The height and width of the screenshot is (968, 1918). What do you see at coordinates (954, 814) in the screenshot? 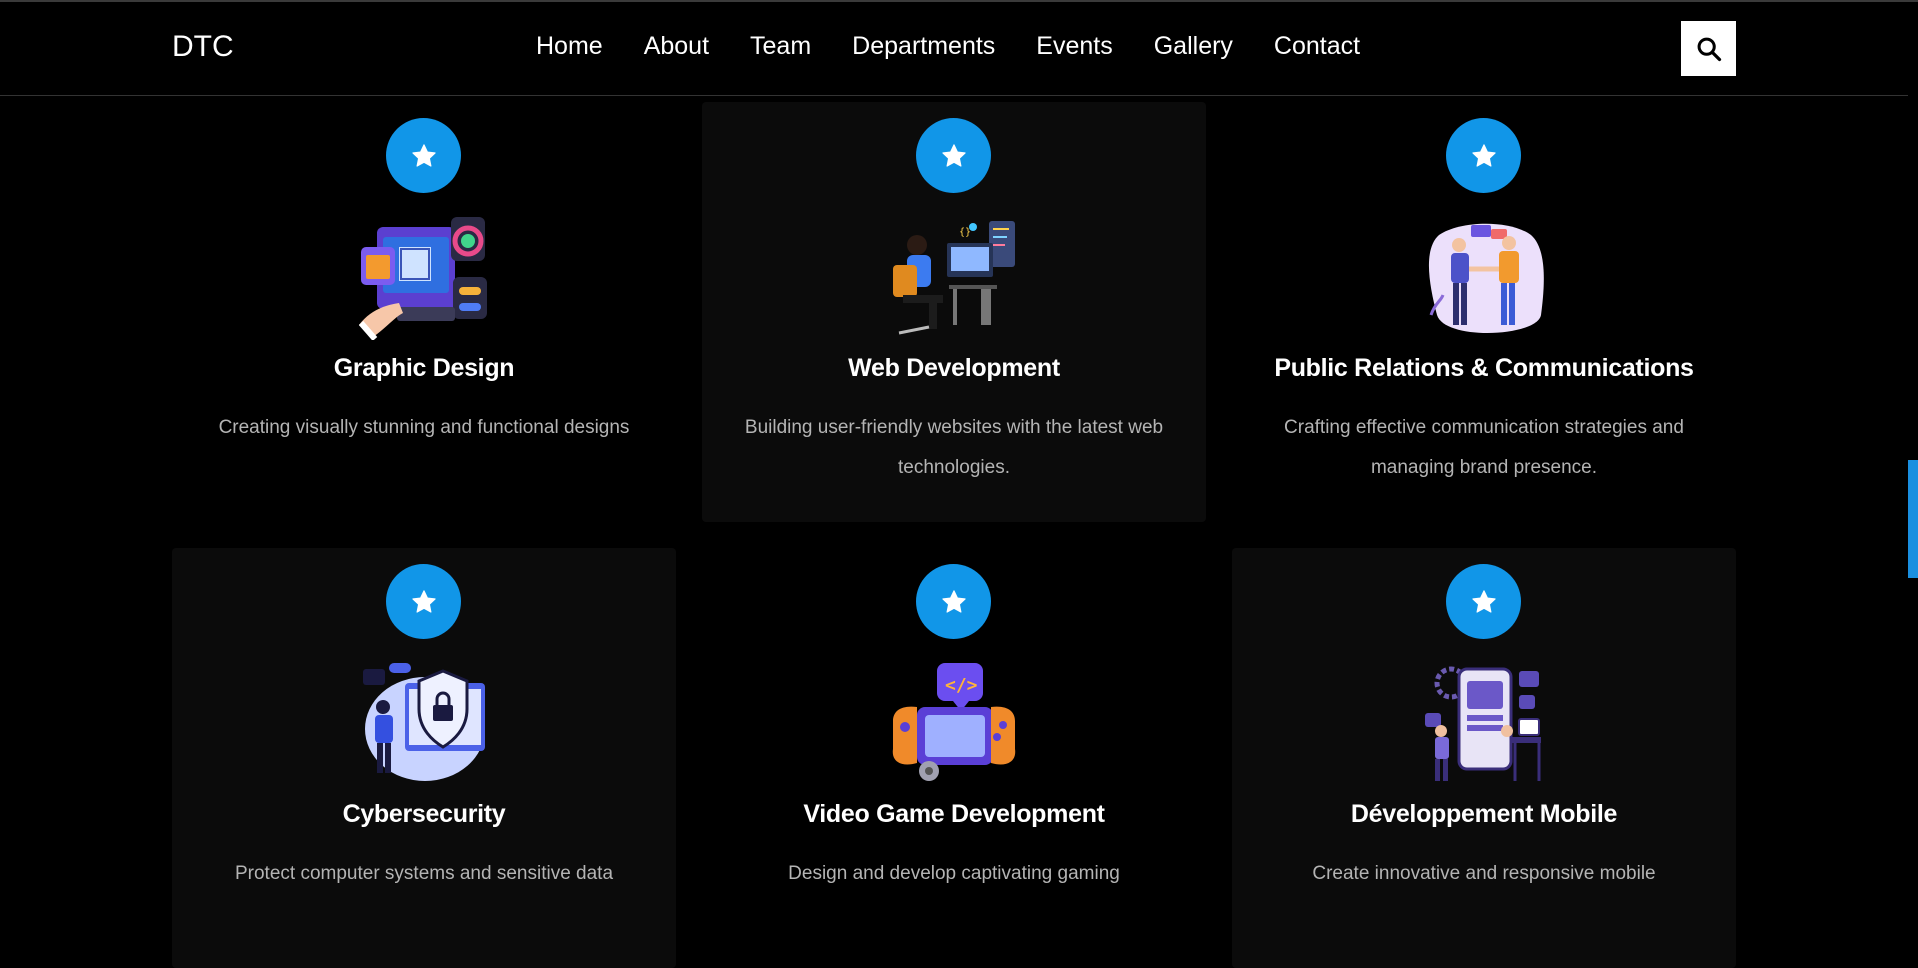
I see `department-title: Video Game Development` at bounding box center [954, 814].